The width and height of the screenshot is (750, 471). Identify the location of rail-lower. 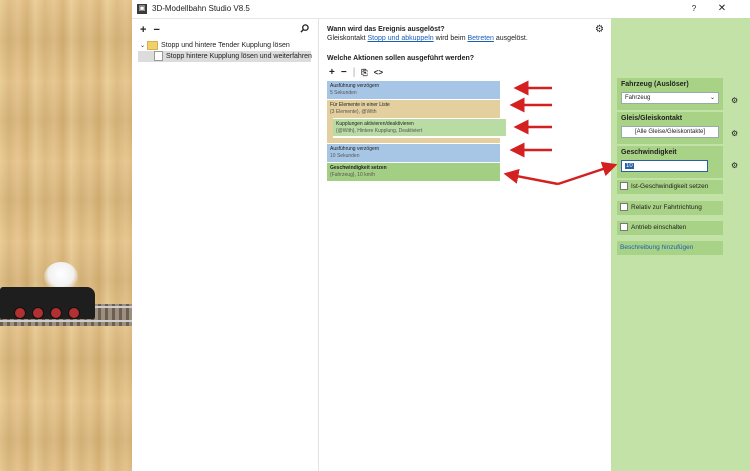
(66, 321).